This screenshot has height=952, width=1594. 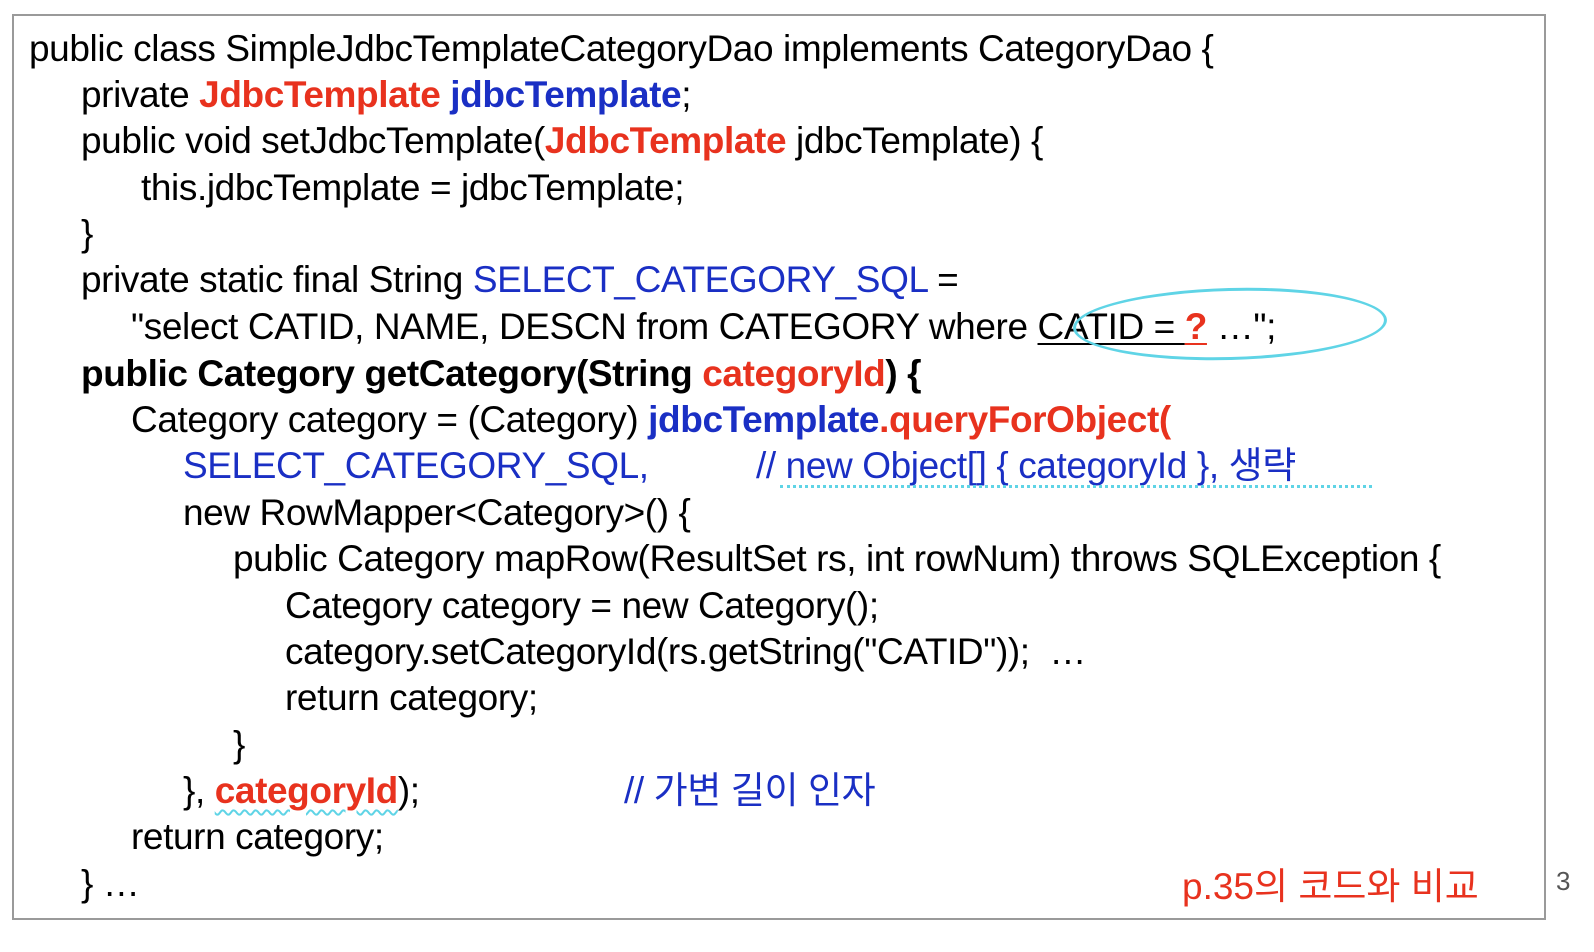 I want to click on code-line-new-category: Category category = new Category();, so click(x=582, y=606).